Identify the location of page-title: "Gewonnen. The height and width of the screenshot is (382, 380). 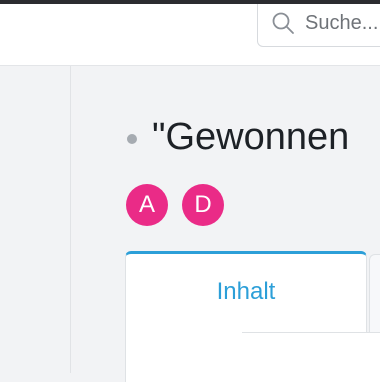
(251, 137).